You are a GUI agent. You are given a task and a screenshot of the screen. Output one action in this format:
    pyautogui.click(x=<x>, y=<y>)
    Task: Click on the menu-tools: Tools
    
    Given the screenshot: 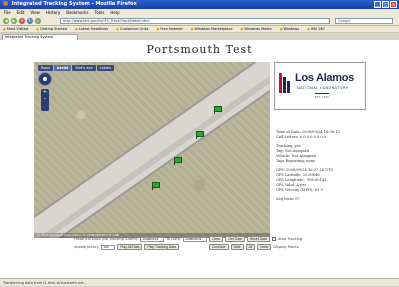 What is the action you would take?
    pyautogui.click(x=100, y=12)
    